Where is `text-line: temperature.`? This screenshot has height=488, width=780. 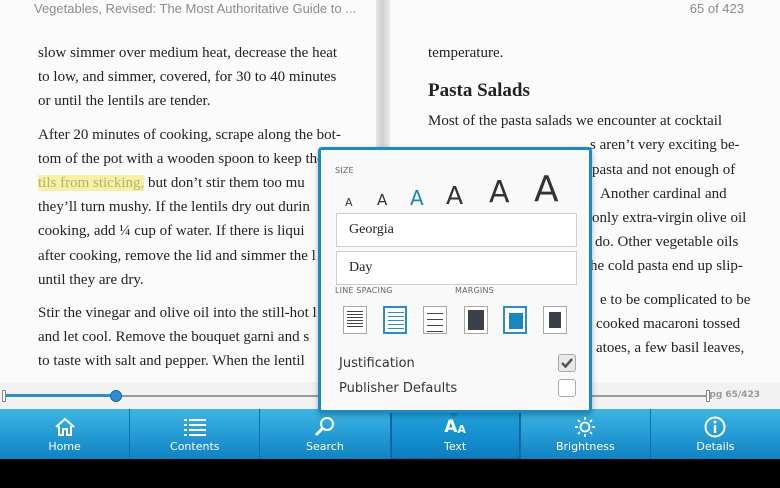 text-line: temperature. is located at coordinates (466, 53).